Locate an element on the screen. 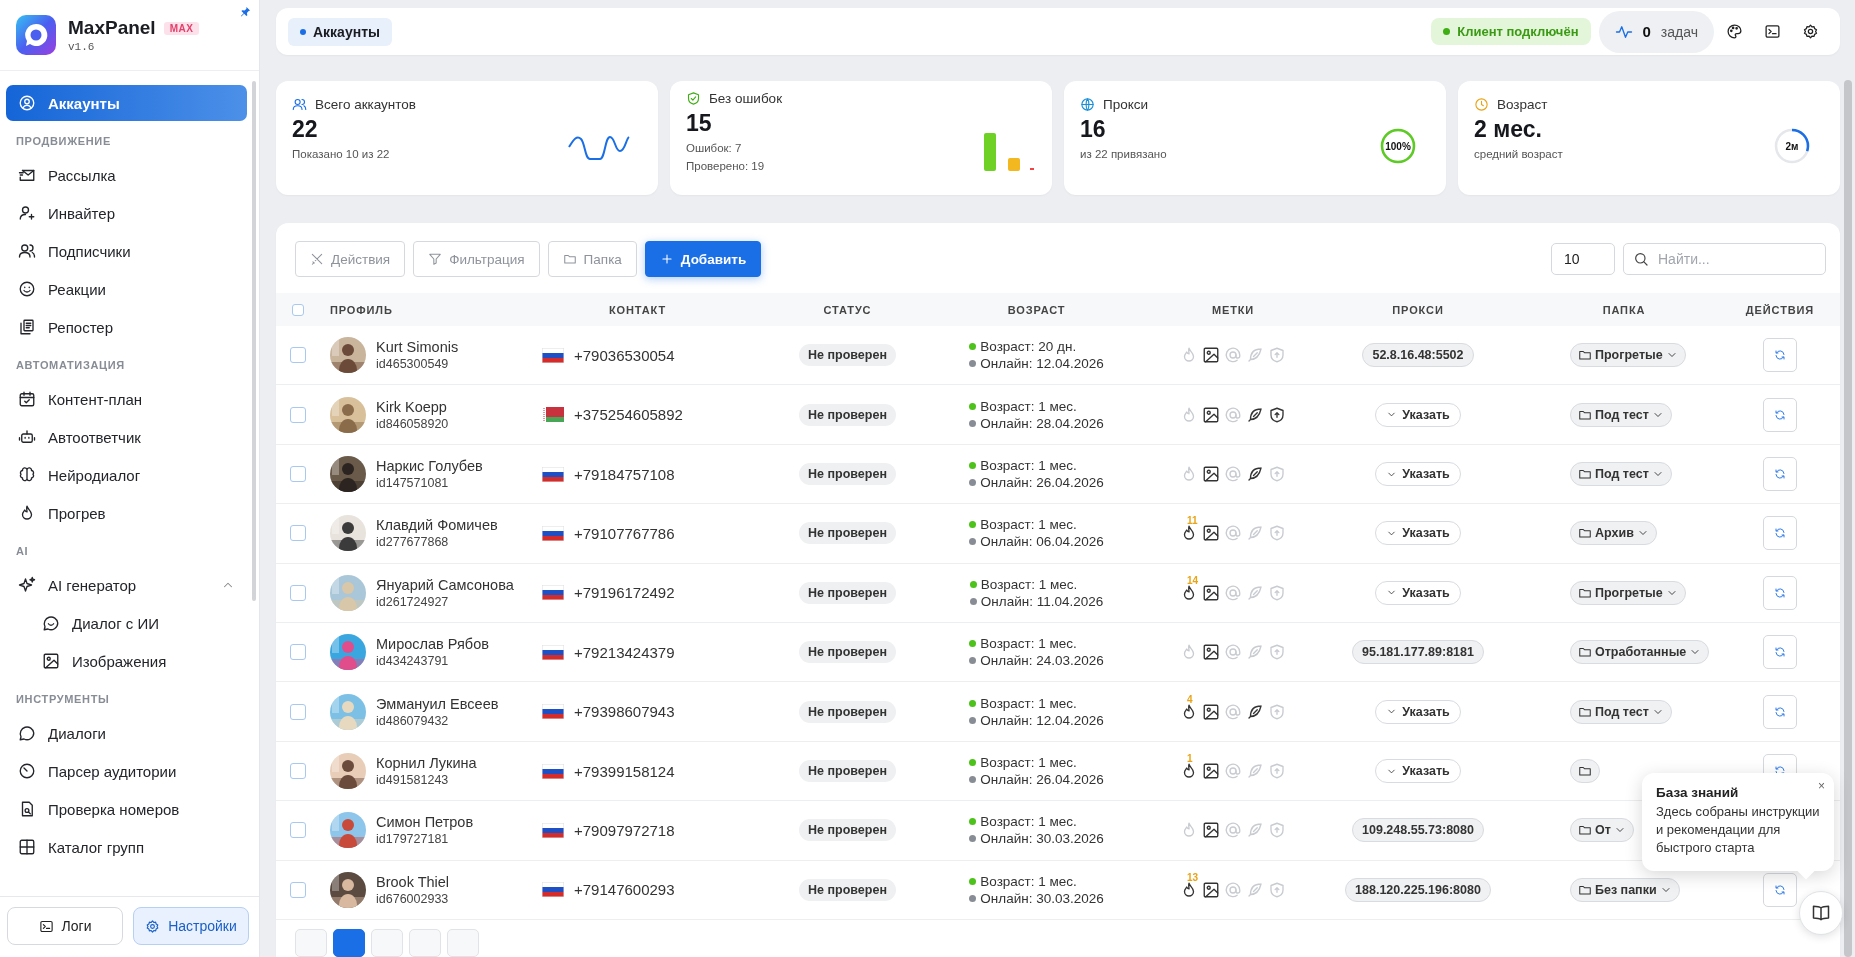 Image resolution: width=1855 pixels, height=957 pixels. proxy-address: 188.120.225.196:8080 is located at coordinates (1418, 889).